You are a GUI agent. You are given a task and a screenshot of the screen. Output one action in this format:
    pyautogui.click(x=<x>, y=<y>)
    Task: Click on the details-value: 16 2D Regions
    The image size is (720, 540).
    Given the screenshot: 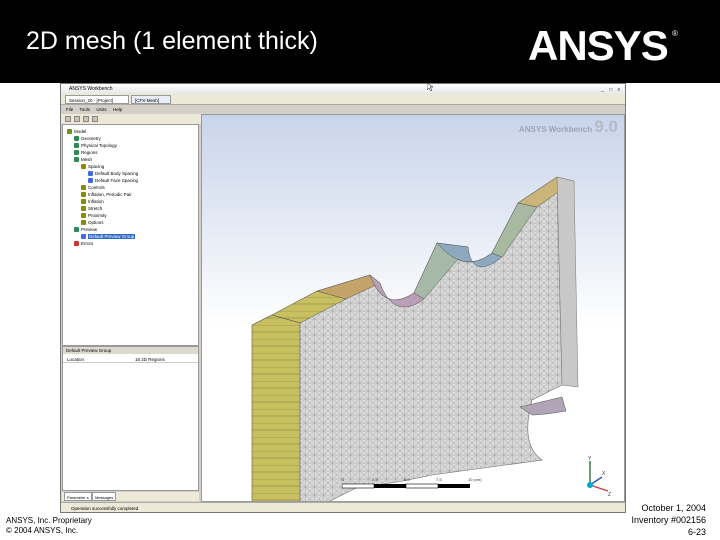 What is the action you would take?
    pyautogui.click(x=150, y=359)
    